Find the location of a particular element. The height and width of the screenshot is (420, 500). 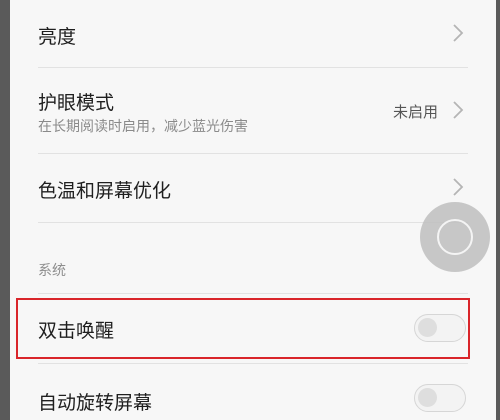

setting-value-eye-protection: 未启用 is located at coordinates (415, 112).